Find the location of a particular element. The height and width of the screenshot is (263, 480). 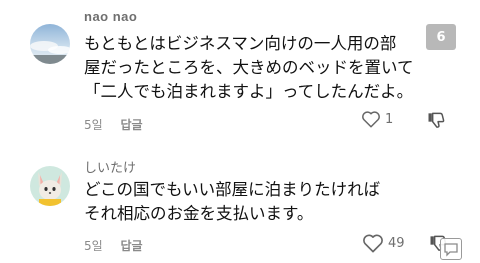

reply-count-badge: 6 is located at coordinates (441, 37).